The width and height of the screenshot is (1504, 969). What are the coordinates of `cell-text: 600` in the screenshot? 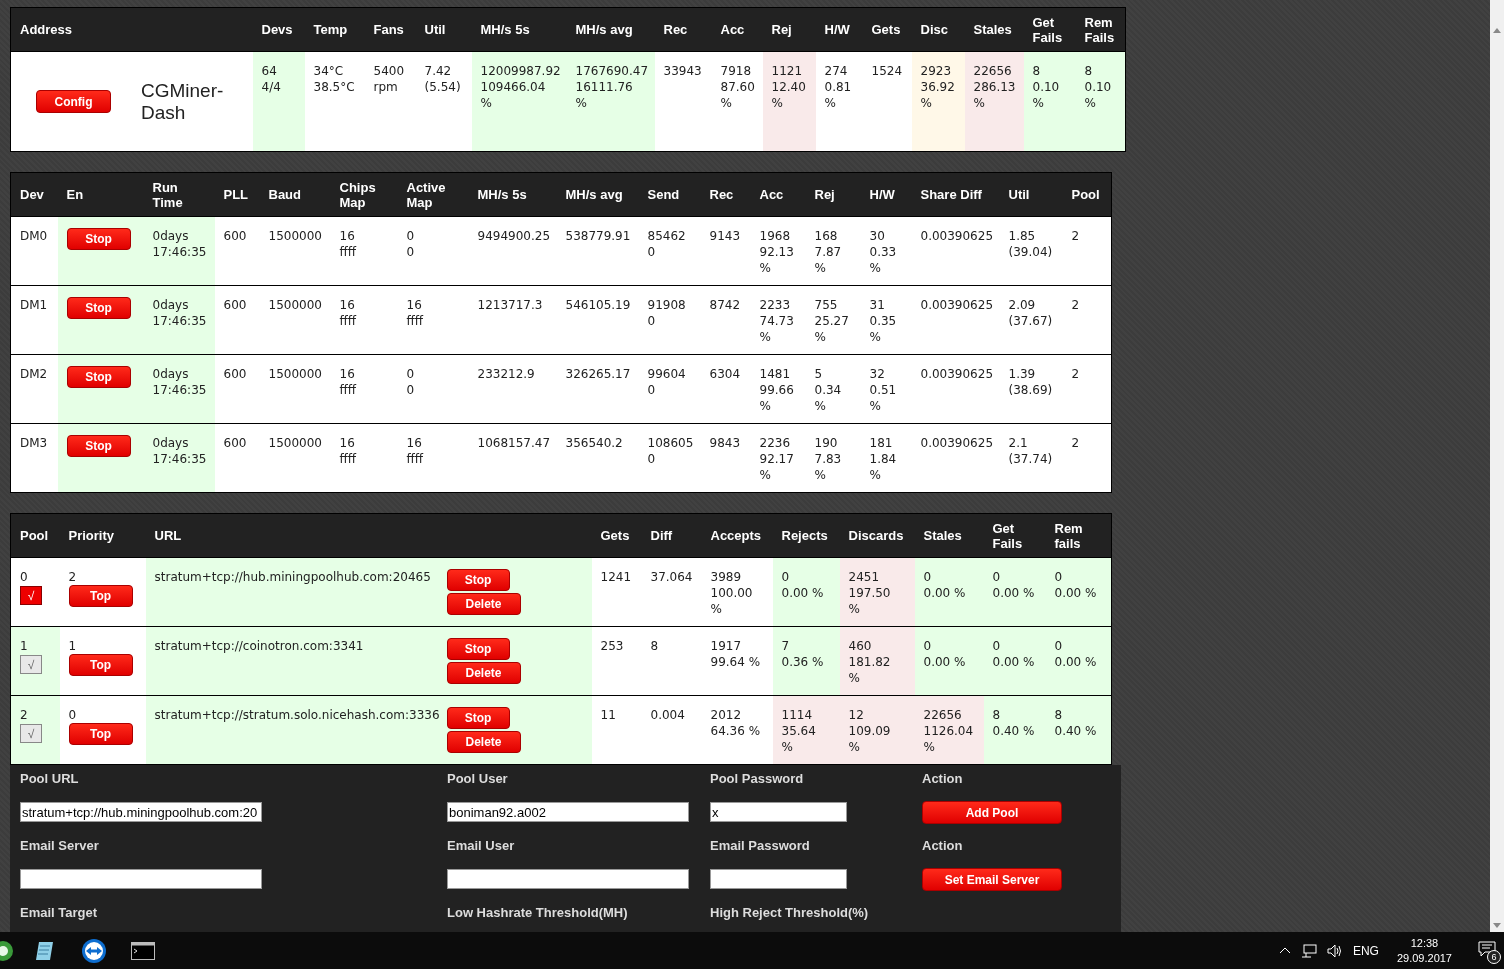 It's located at (235, 236).